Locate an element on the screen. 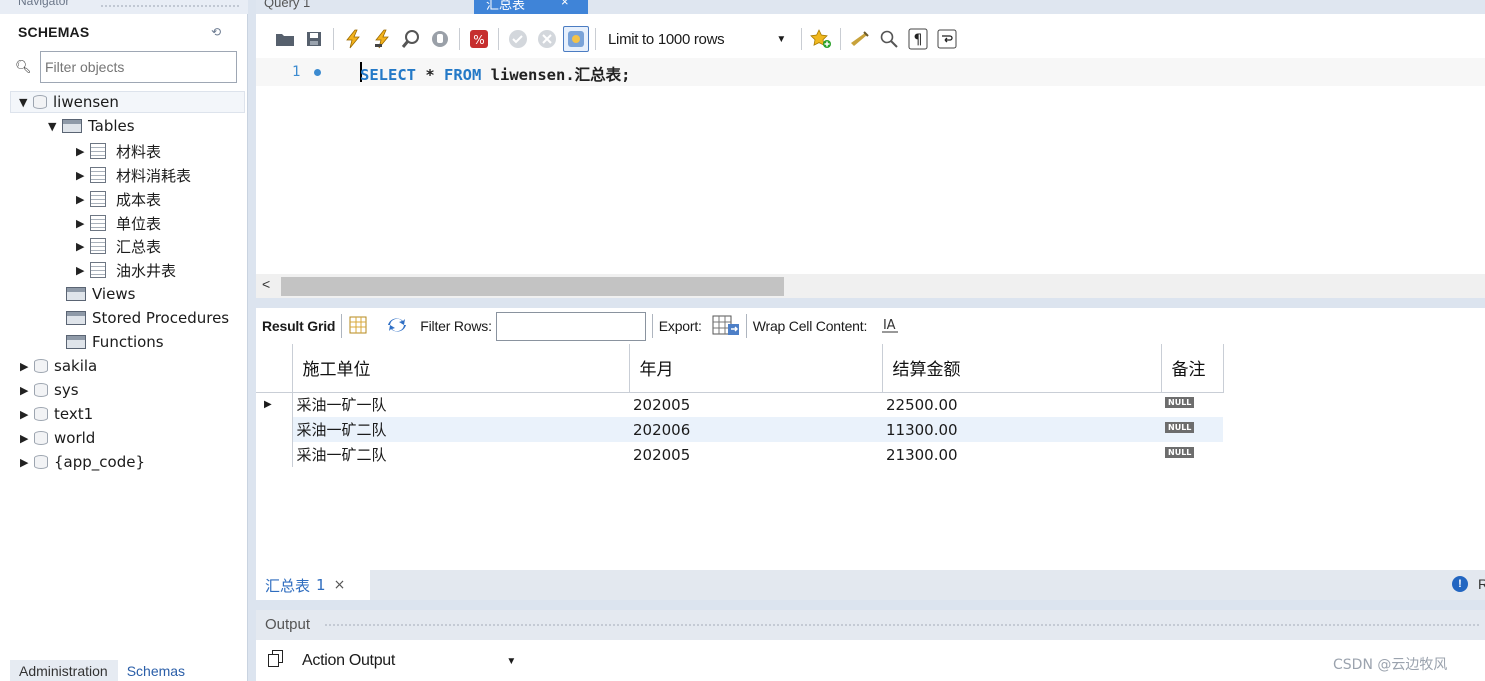  table-item: ▶ 单位表 is located at coordinates (118, 223).